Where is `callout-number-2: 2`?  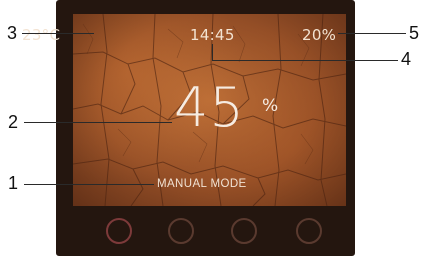 callout-number-2: 2 is located at coordinates (13, 122).